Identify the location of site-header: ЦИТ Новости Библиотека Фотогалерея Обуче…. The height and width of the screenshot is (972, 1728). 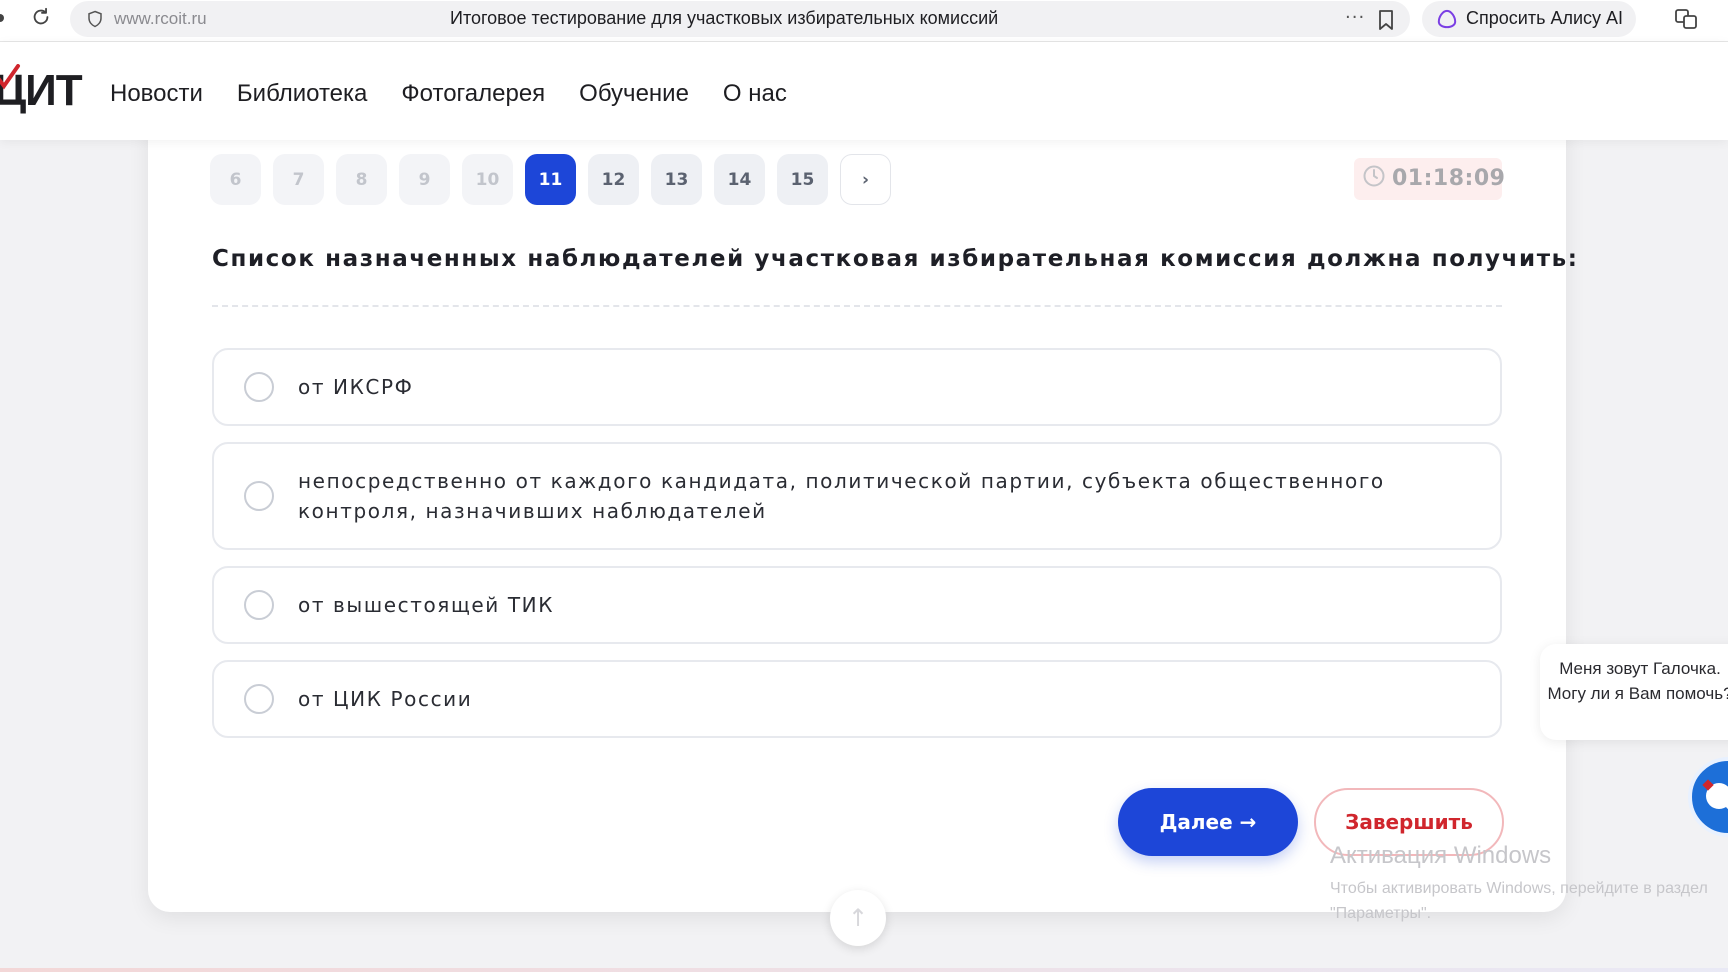
(864, 91).